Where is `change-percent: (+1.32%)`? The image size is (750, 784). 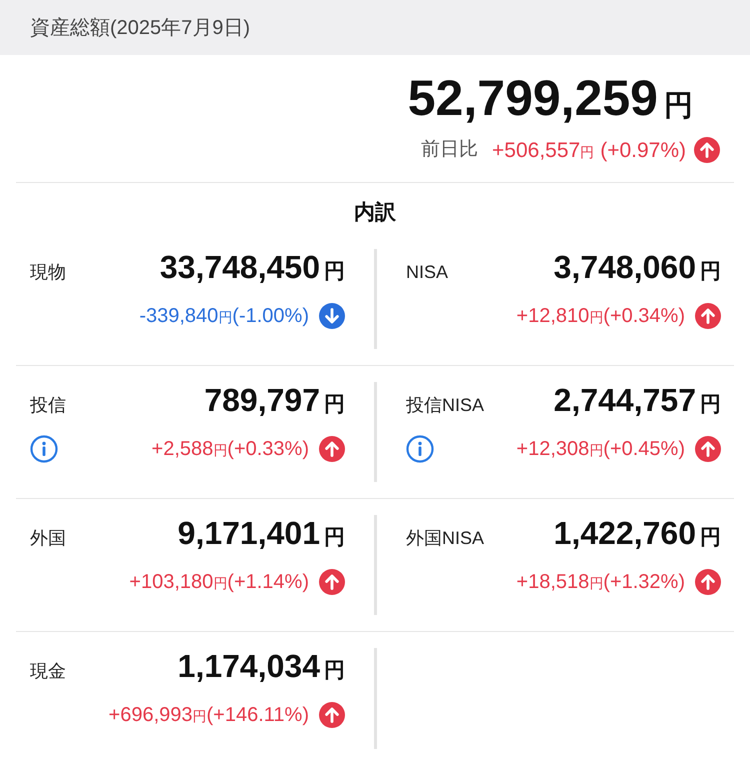 change-percent: (+1.32%) is located at coordinates (644, 582).